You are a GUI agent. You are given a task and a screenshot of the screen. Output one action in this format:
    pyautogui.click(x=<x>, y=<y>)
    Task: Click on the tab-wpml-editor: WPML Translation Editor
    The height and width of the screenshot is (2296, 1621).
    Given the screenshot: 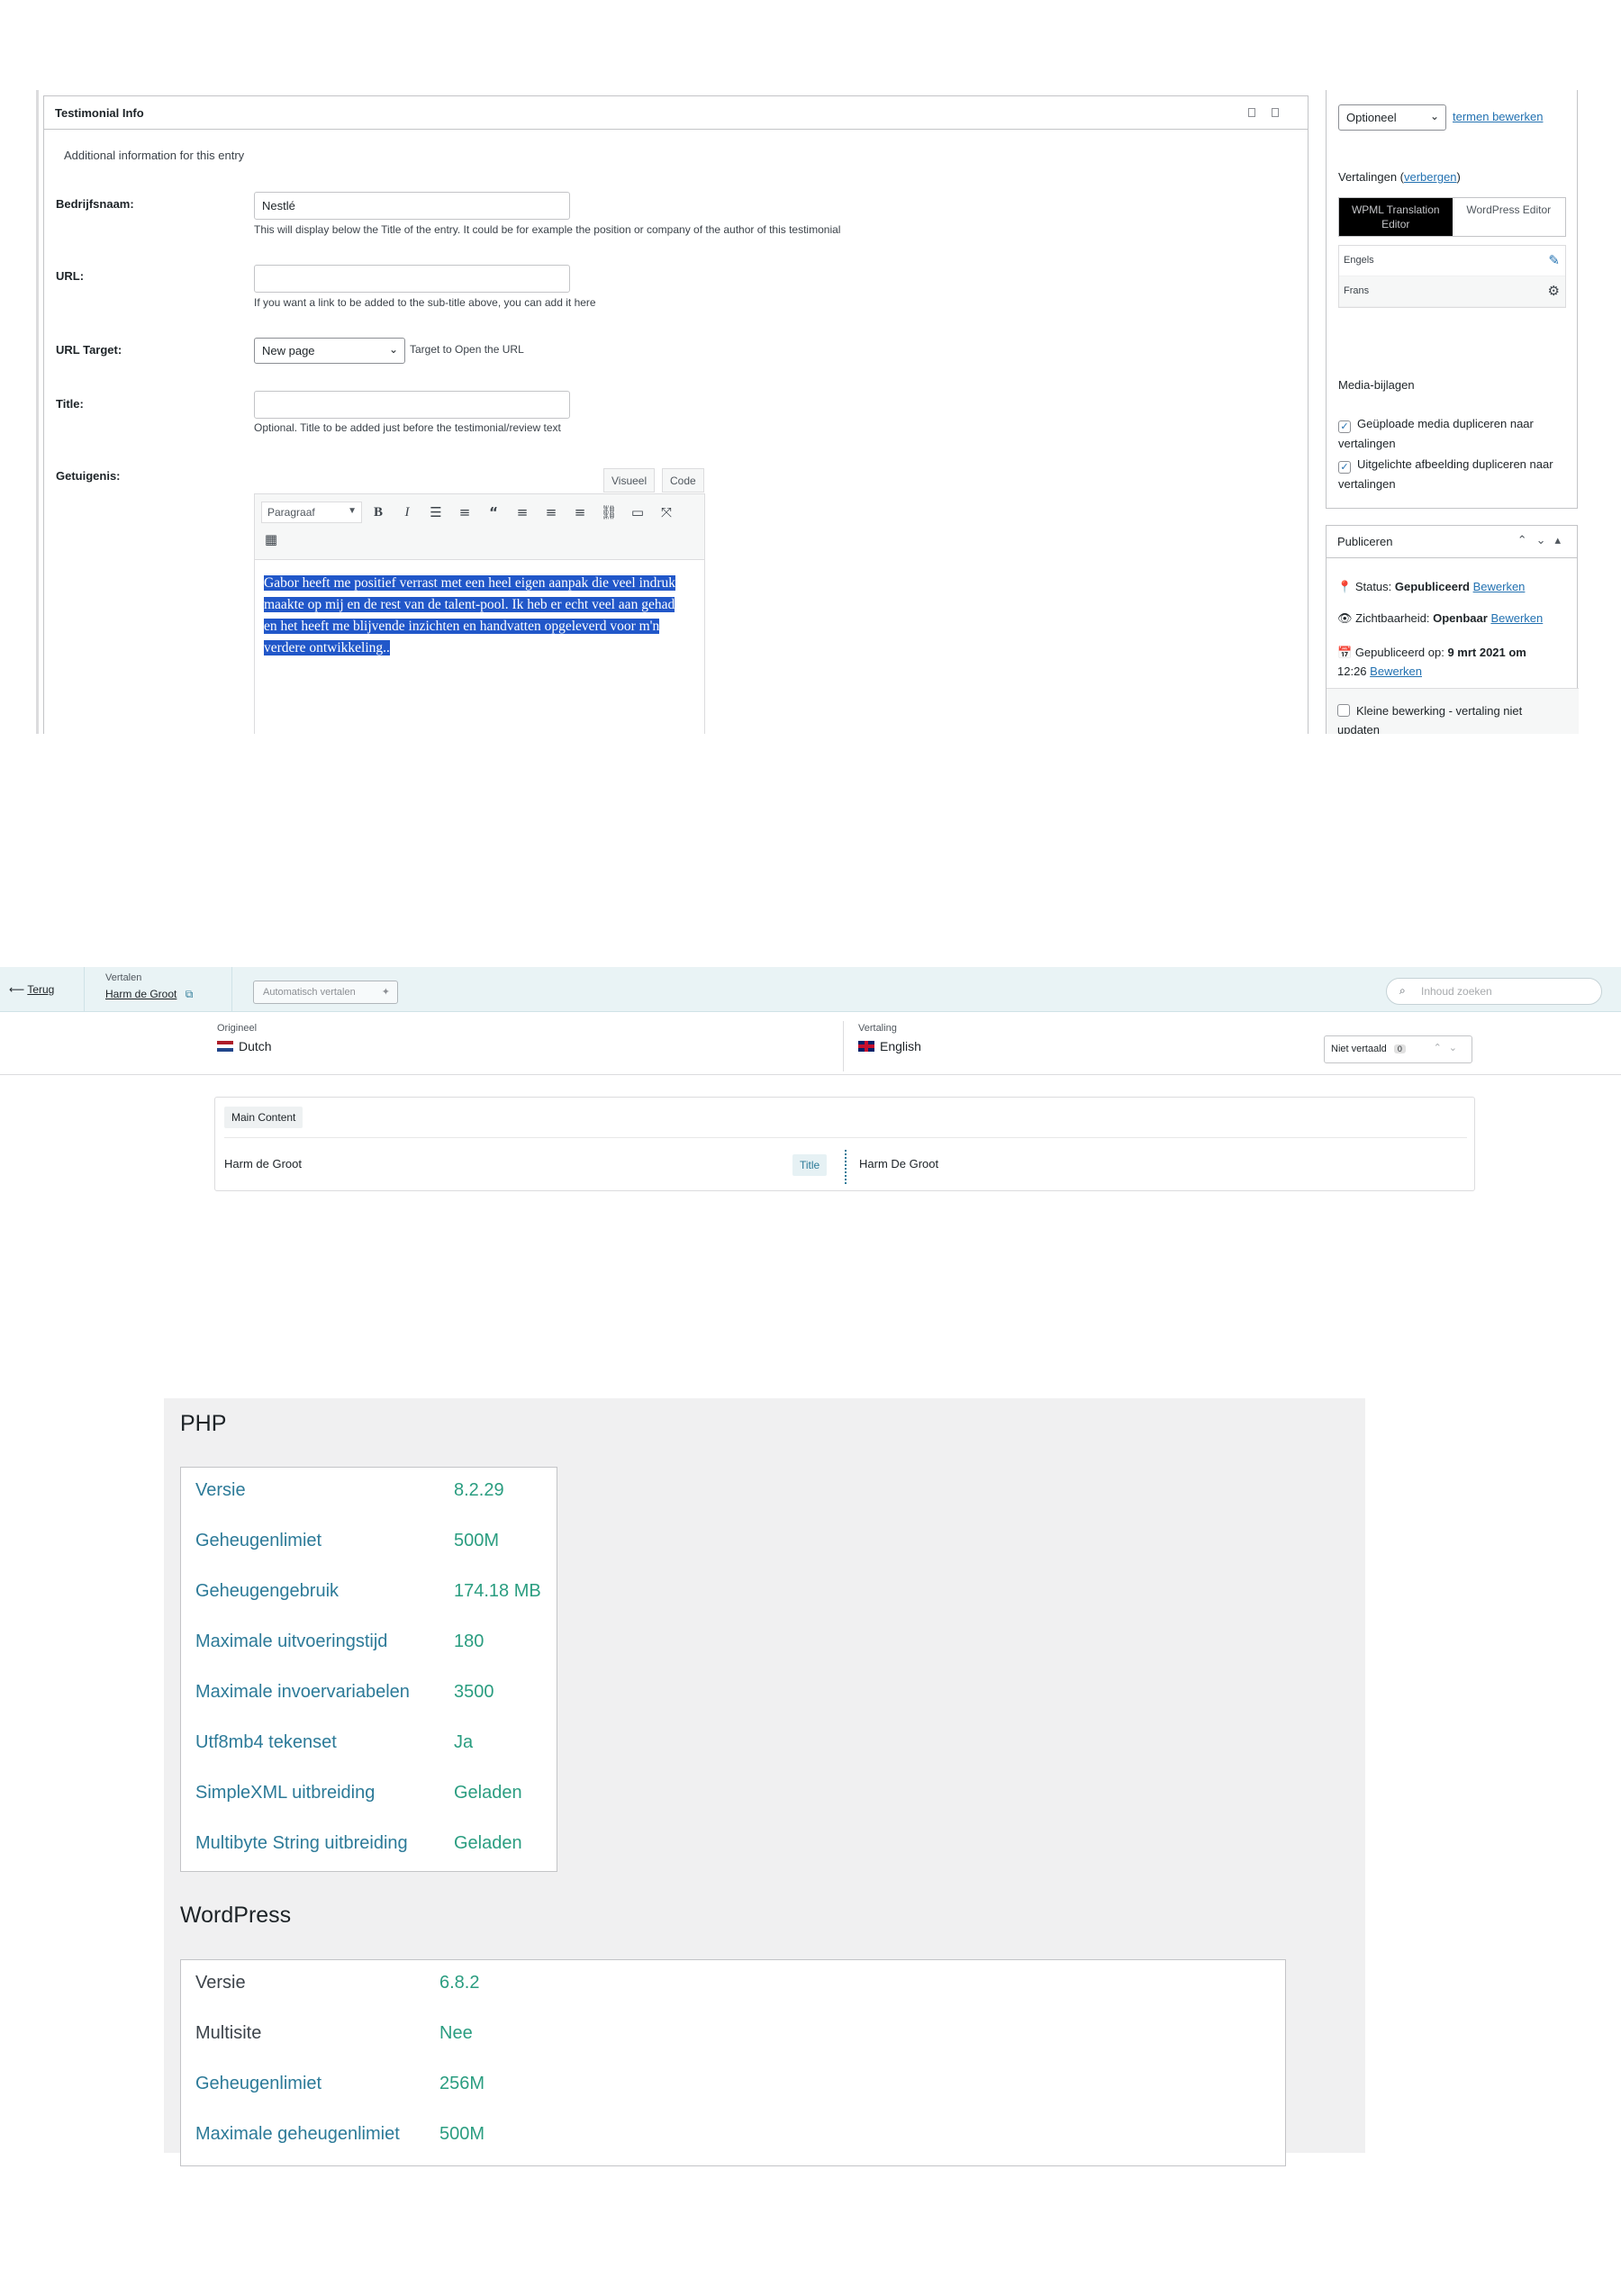 What is the action you would take?
    pyautogui.click(x=1396, y=217)
    